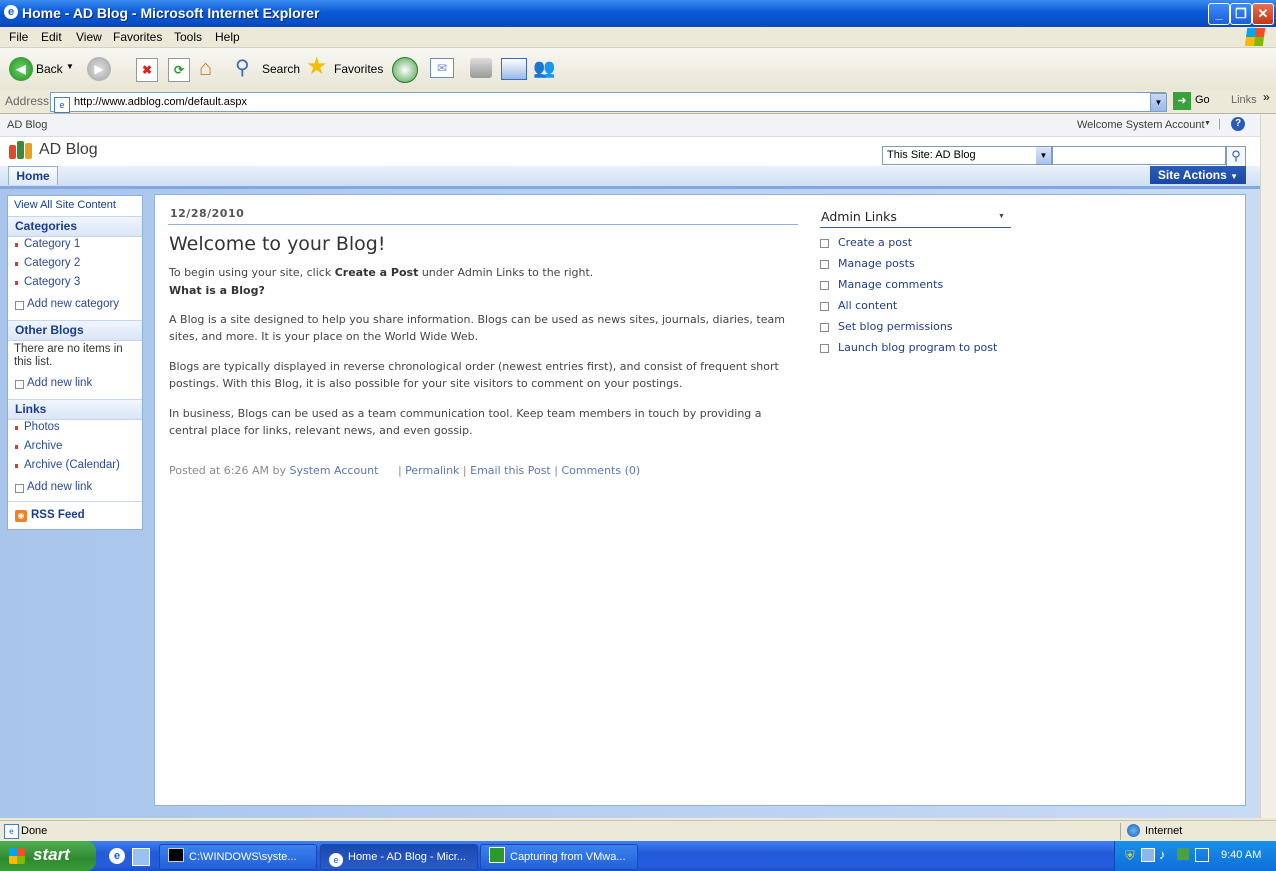  What do you see at coordinates (49, 69) in the screenshot?
I see `back-button: Back` at bounding box center [49, 69].